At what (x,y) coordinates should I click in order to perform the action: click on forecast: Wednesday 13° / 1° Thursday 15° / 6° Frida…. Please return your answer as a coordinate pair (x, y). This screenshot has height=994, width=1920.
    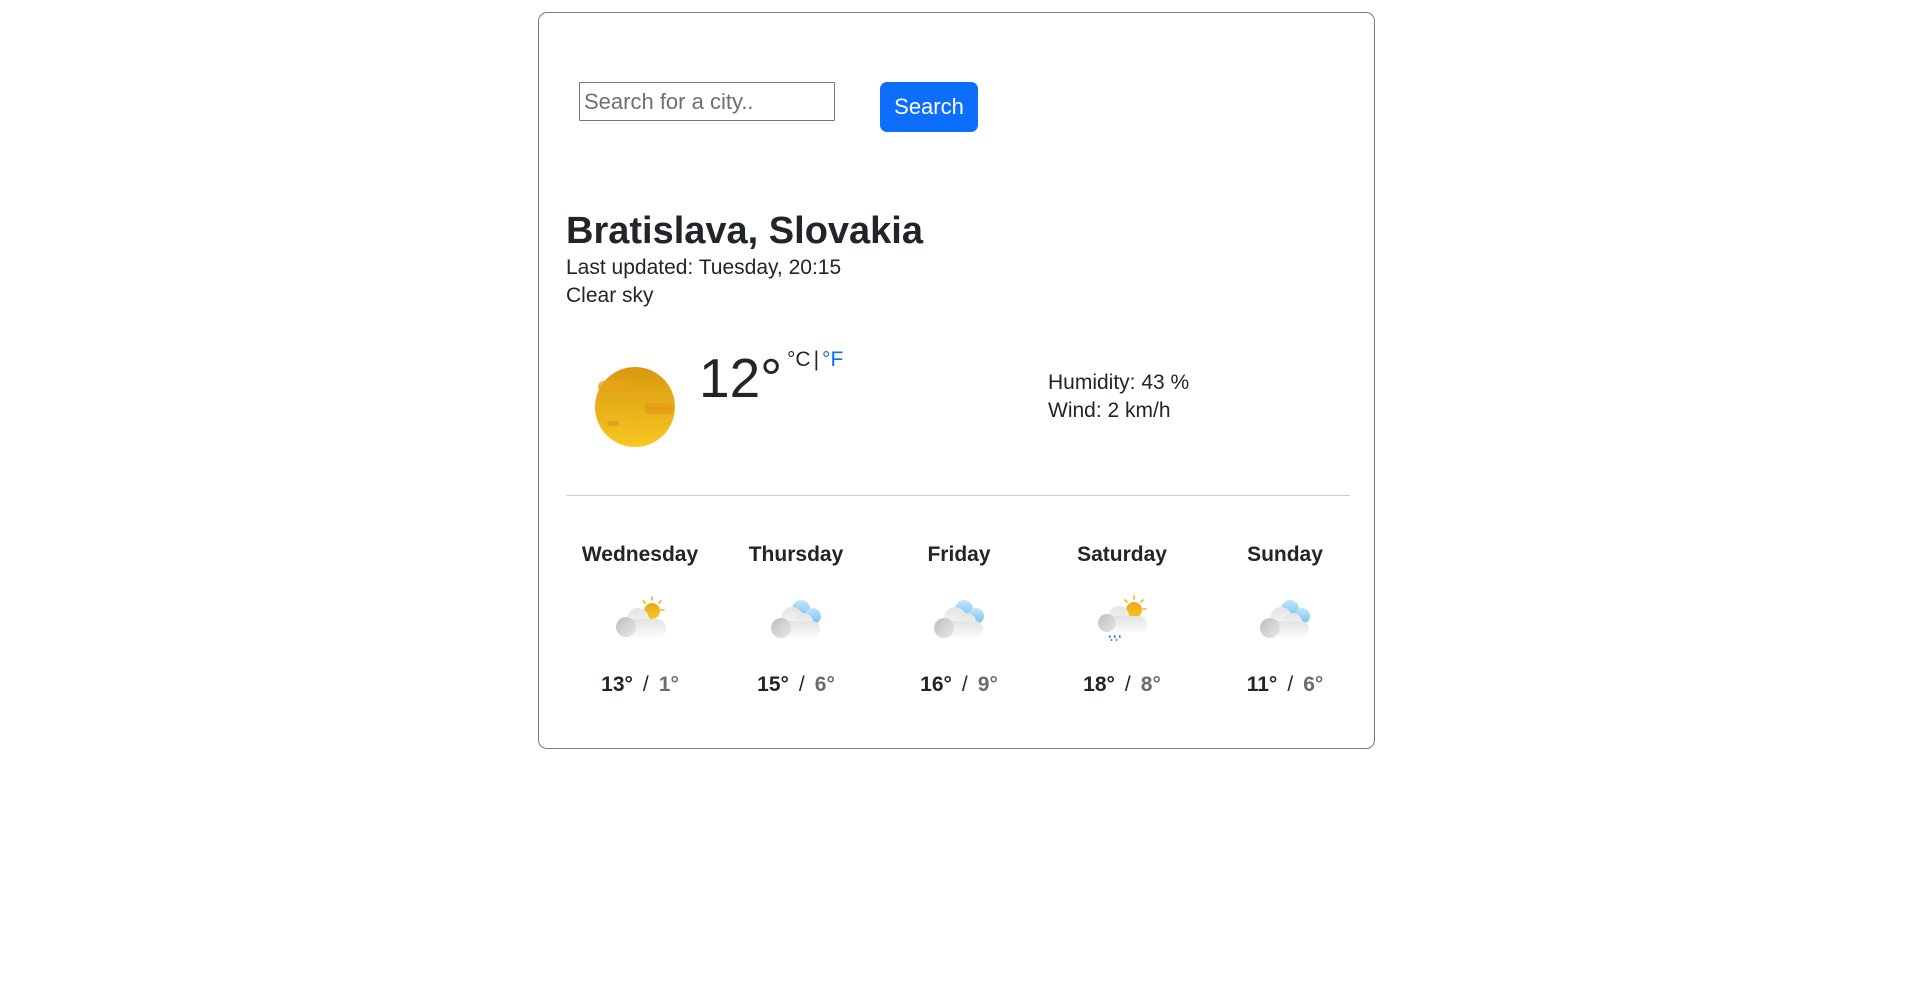
    Looking at the image, I should click on (956, 631).